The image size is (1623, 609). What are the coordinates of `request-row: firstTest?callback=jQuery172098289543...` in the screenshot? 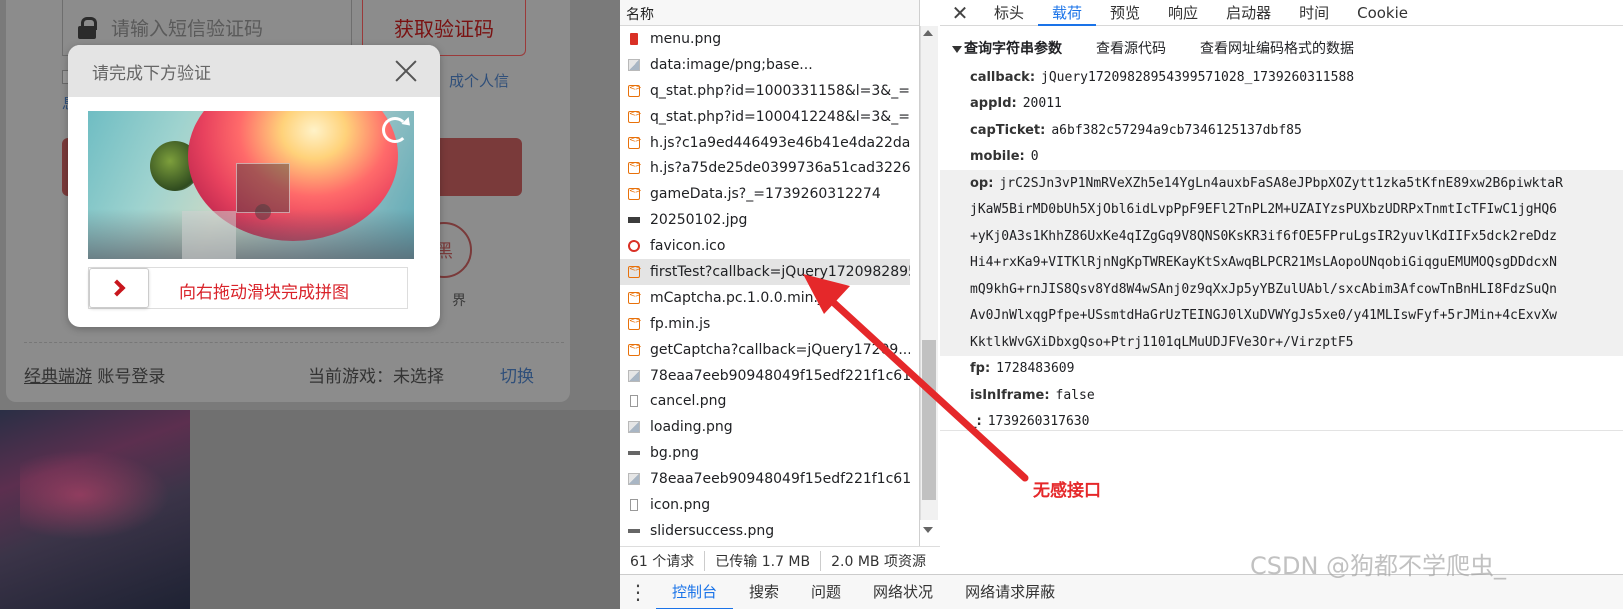 It's located at (765, 272).